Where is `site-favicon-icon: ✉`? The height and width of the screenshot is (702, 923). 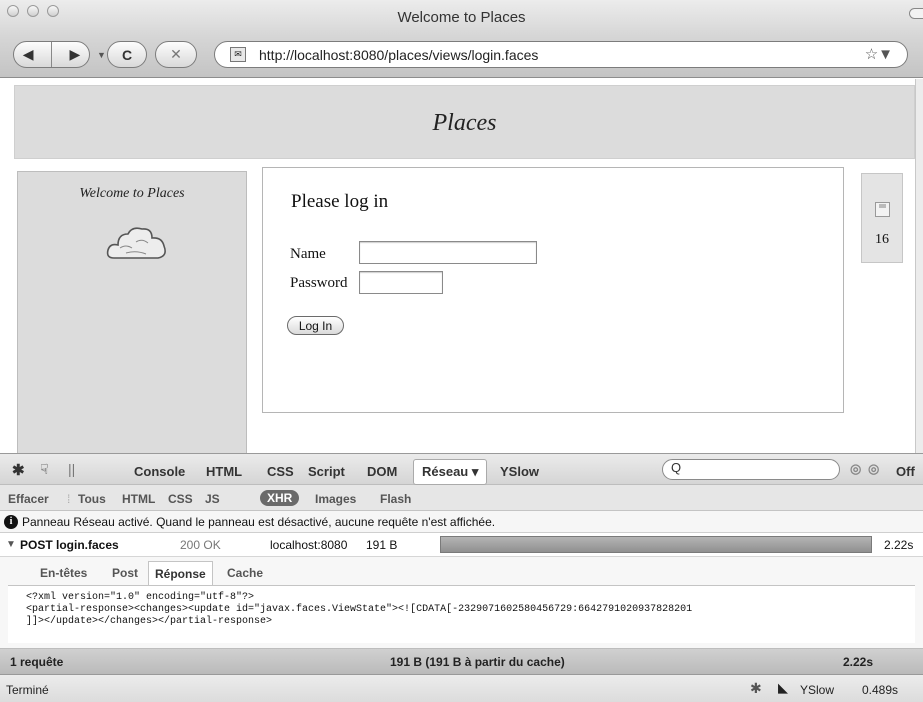
site-favicon-icon: ✉ is located at coordinates (238, 54).